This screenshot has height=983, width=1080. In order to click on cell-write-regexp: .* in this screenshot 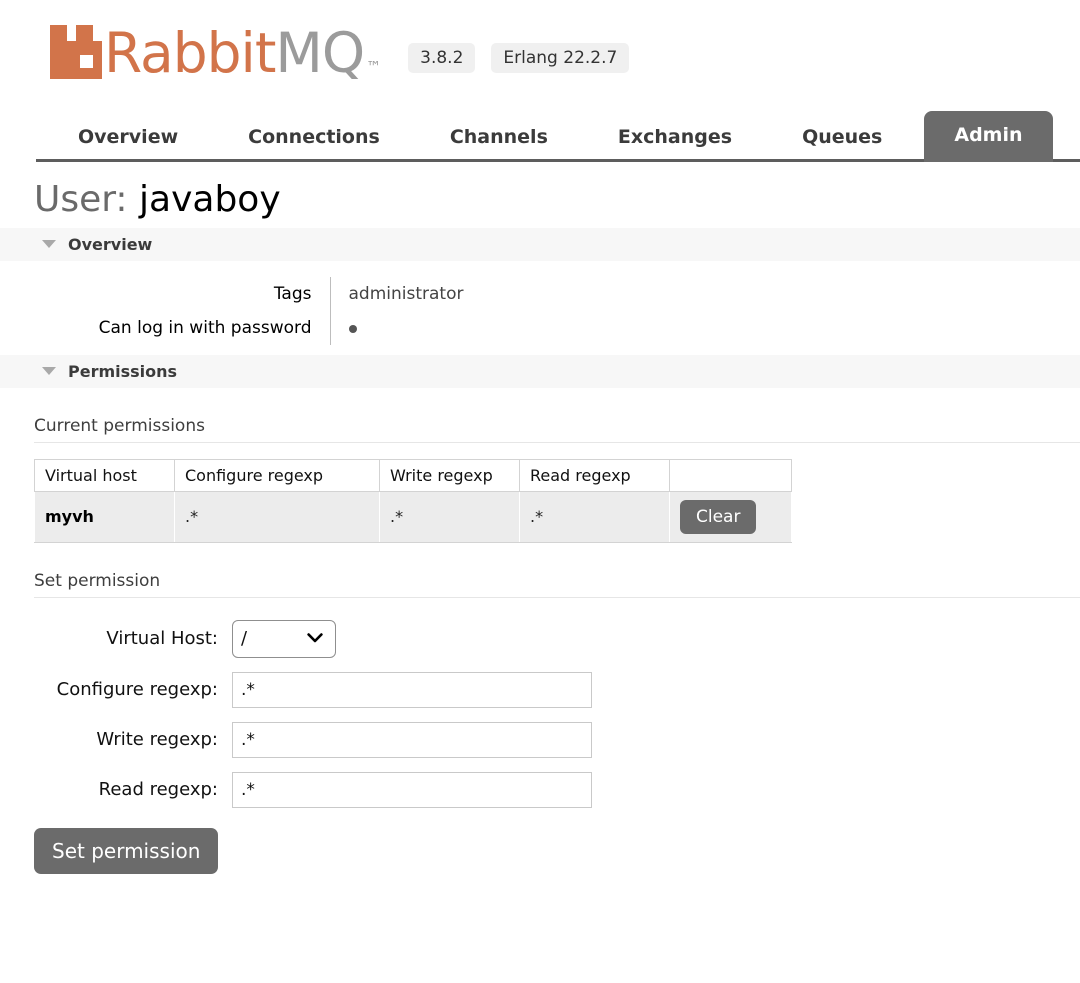, I will do `click(449, 516)`.